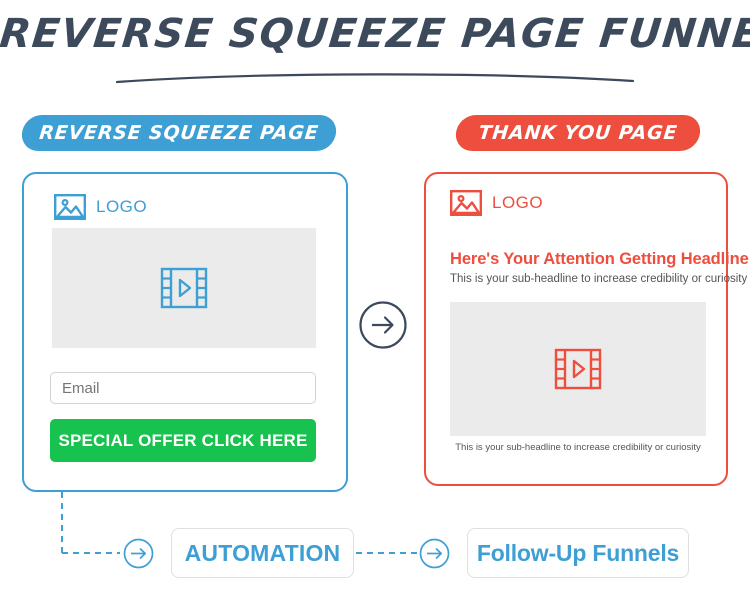 The image size is (750, 596). Describe the element at coordinates (183, 440) in the screenshot. I see `special-offer-cta-button: SPECIAL OFFER CLICK HERE` at that location.